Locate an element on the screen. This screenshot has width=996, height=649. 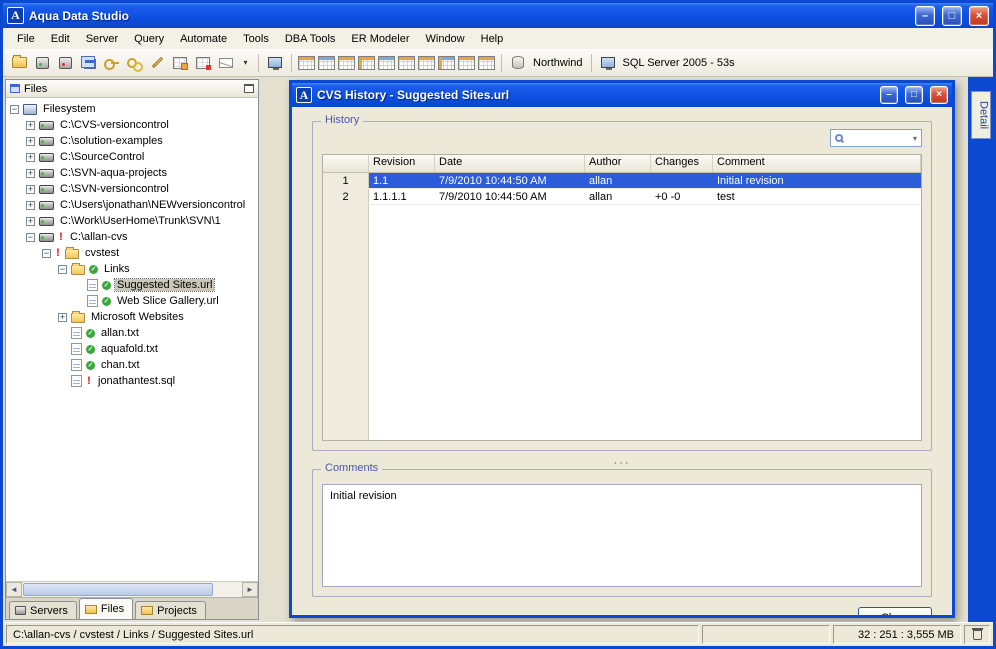
dialog-maximize-button: □ is located at coordinates (914, 95).